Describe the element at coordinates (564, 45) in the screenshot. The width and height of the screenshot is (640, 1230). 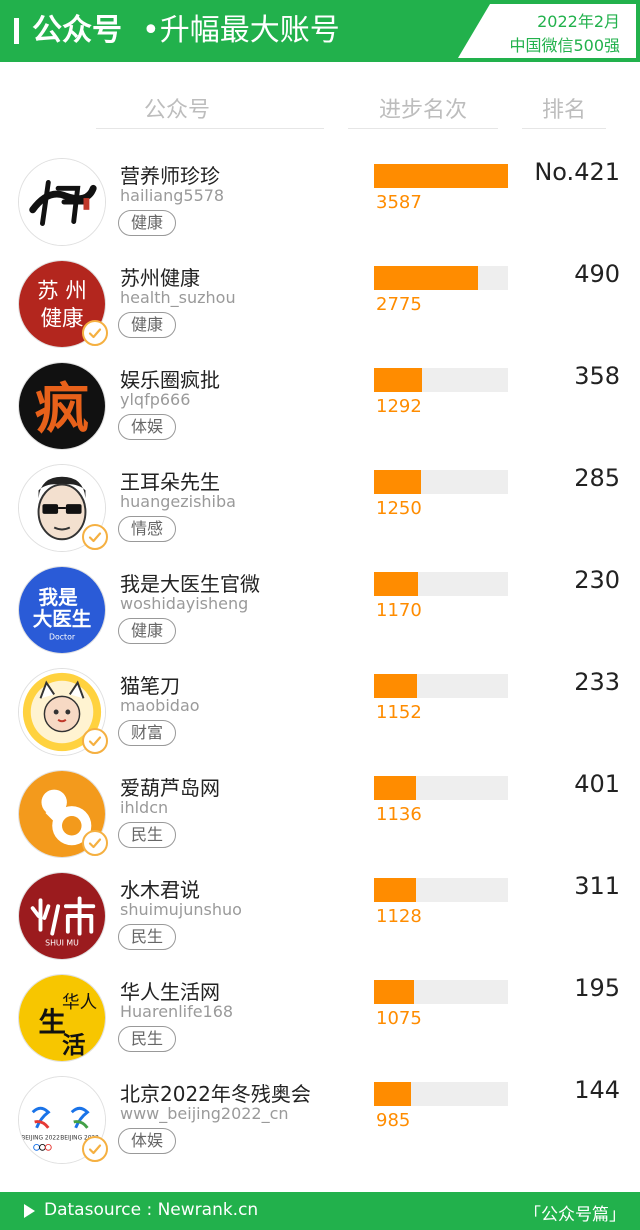
I see `header-ranking-name: 中国微信500强` at that location.